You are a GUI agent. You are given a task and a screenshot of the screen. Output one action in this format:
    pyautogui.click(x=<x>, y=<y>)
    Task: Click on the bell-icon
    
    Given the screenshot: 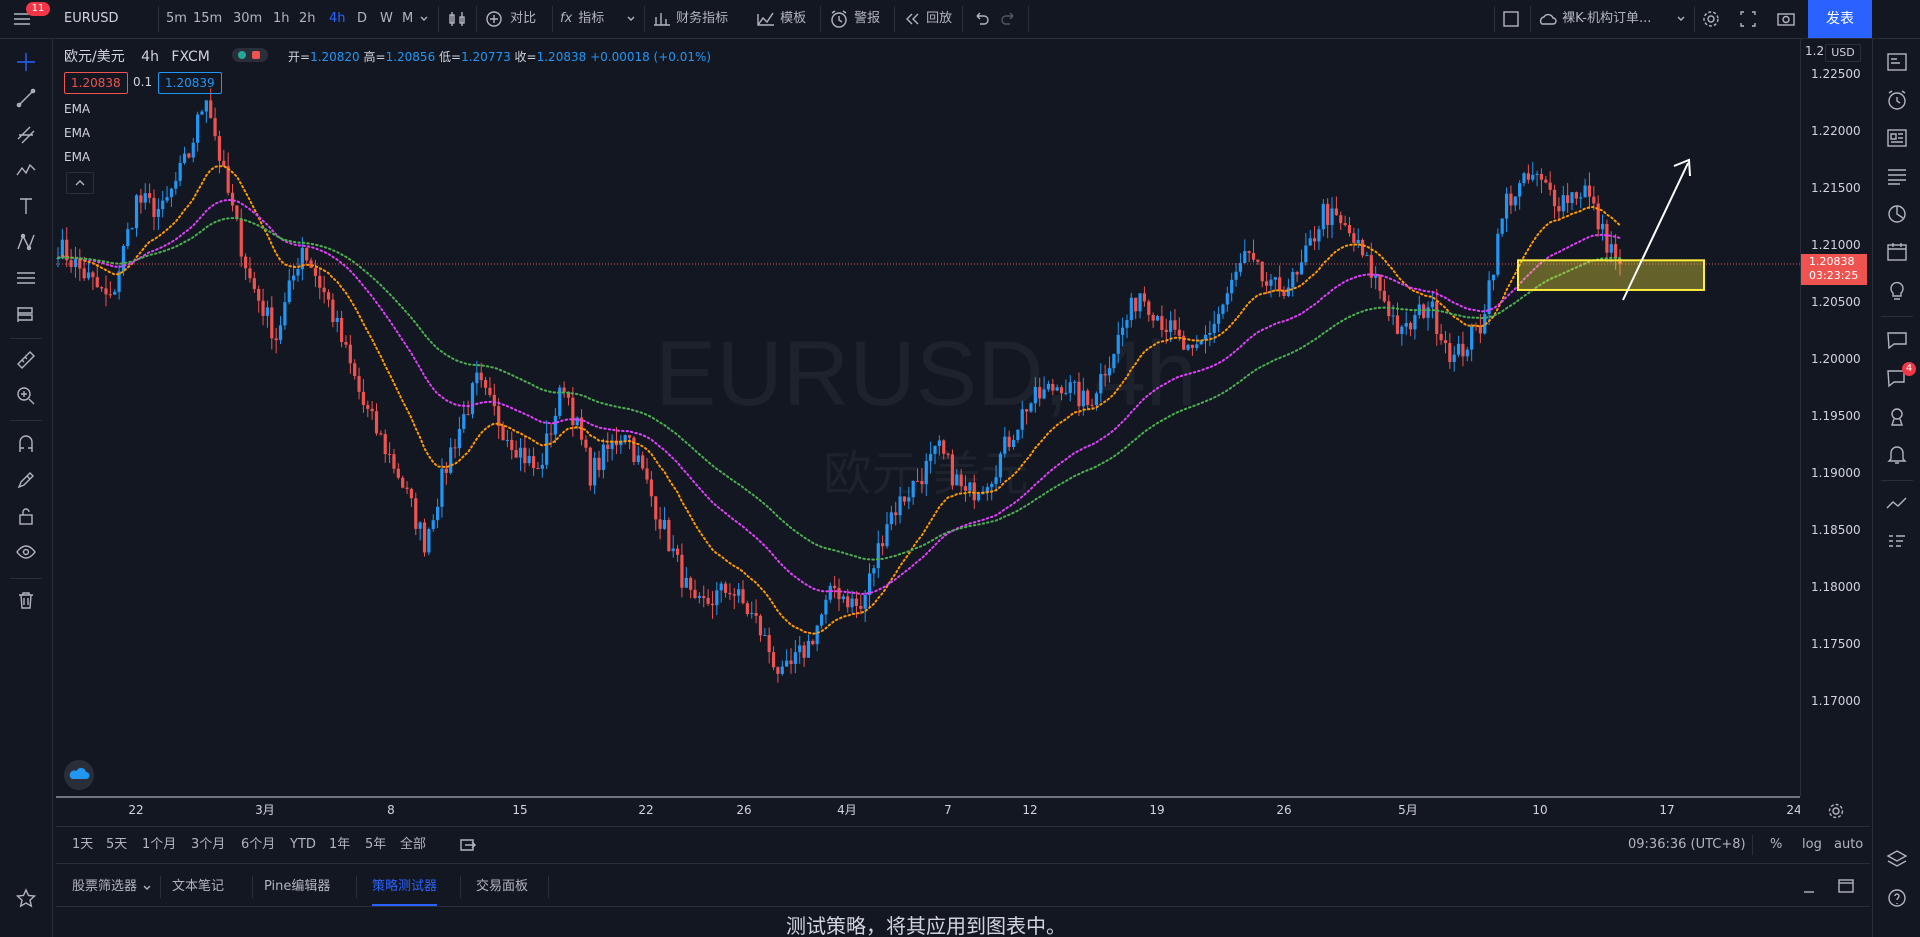 What is the action you would take?
    pyautogui.click(x=1897, y=454)
    